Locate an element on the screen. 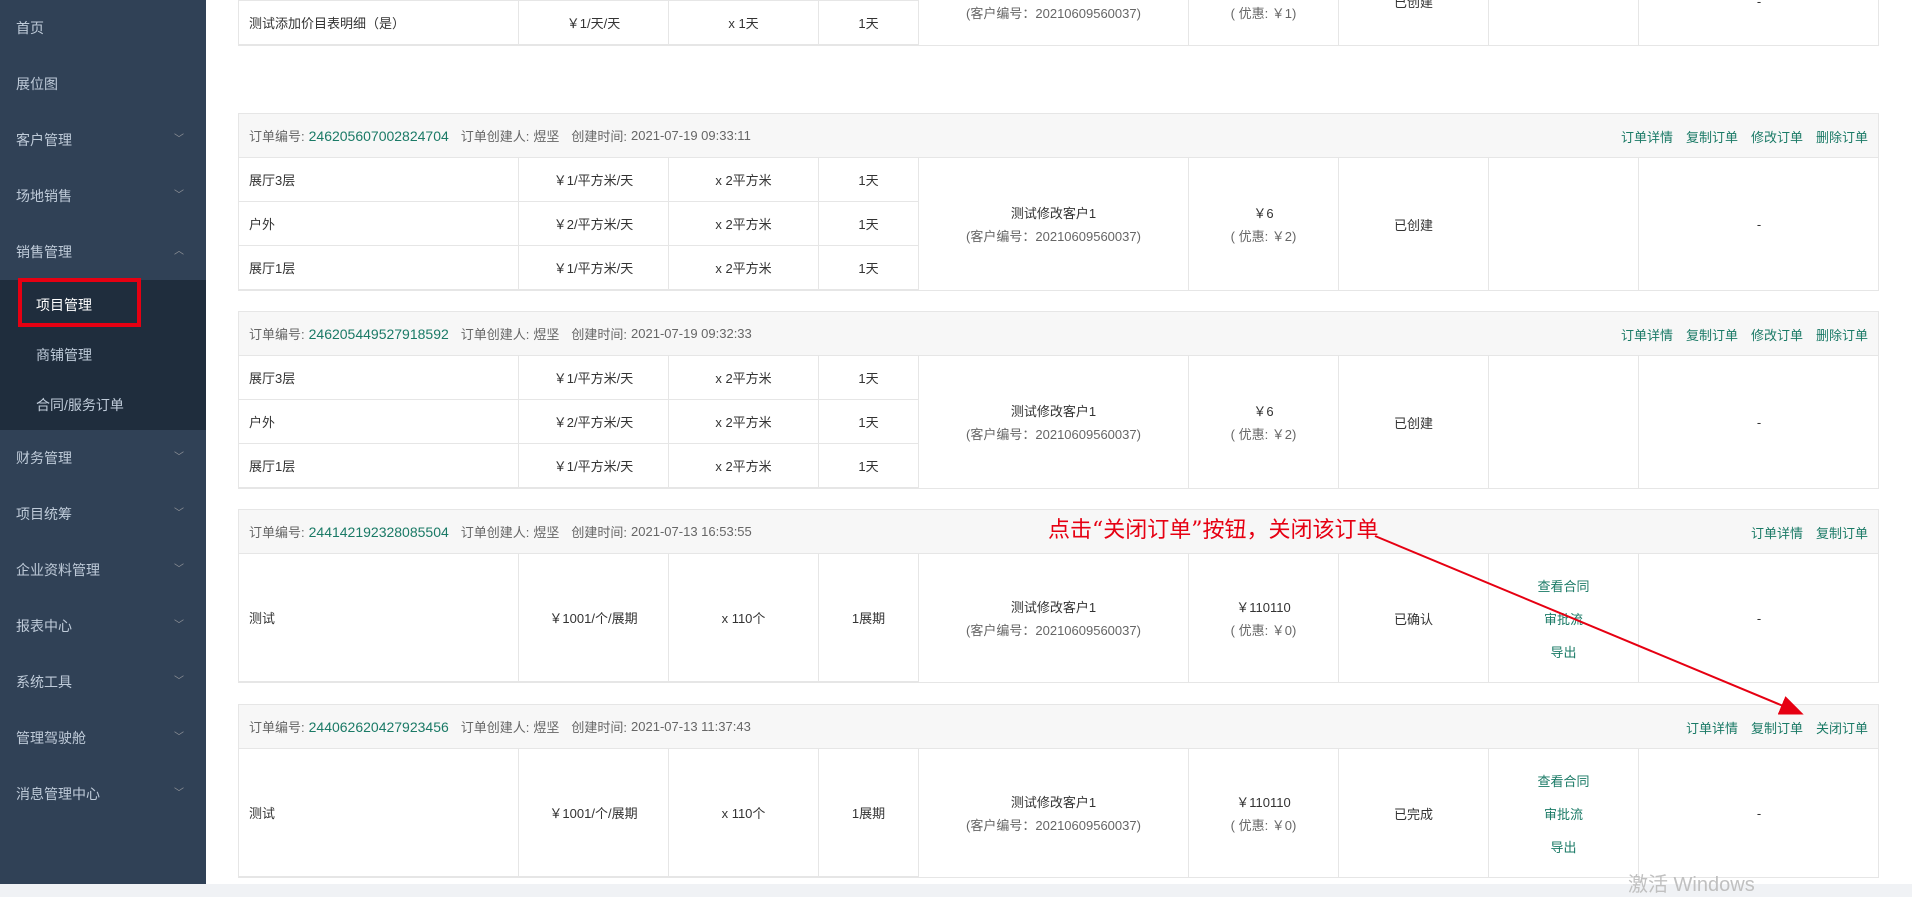  price-cell: ￥202( 优惠: ￥1) is located at coordinates (1264, 22).